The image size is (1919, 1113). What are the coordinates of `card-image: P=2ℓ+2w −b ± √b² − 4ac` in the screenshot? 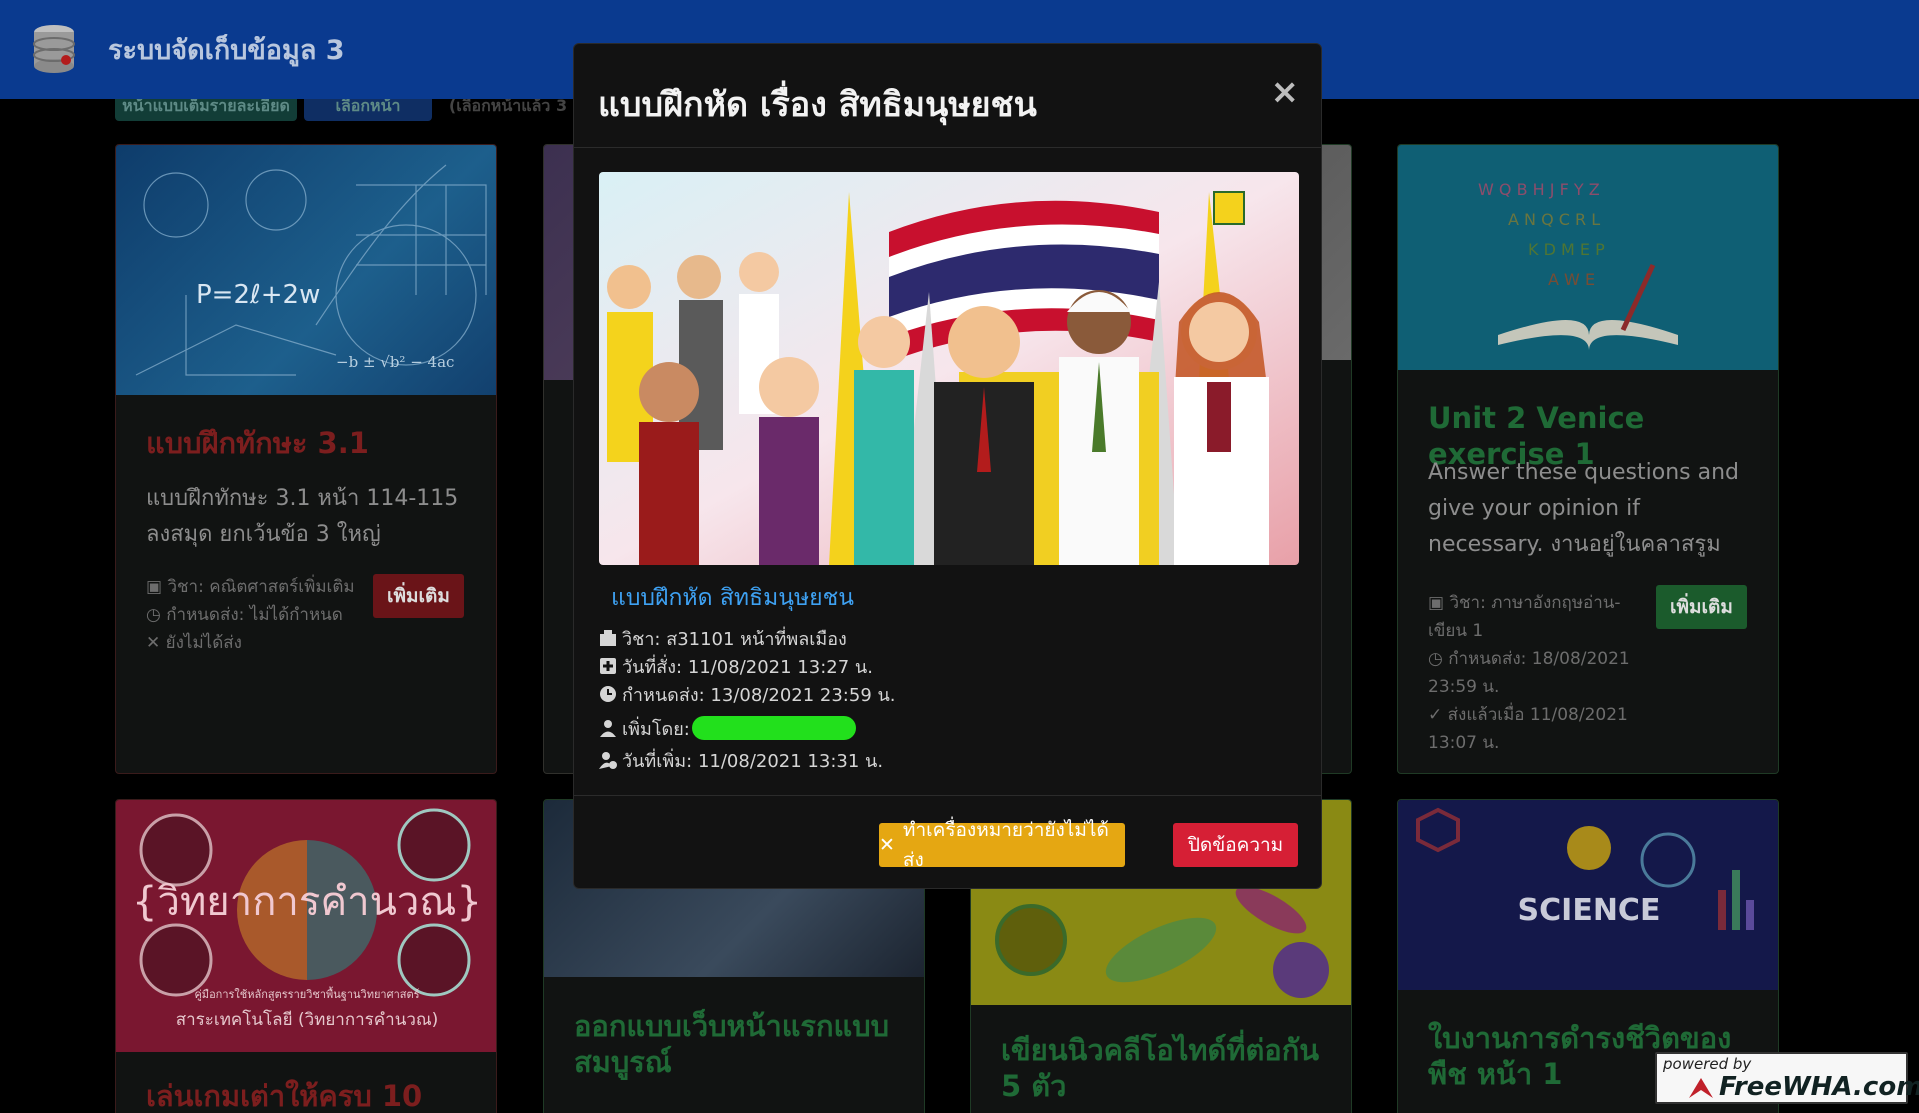 It's located at (306, 270).